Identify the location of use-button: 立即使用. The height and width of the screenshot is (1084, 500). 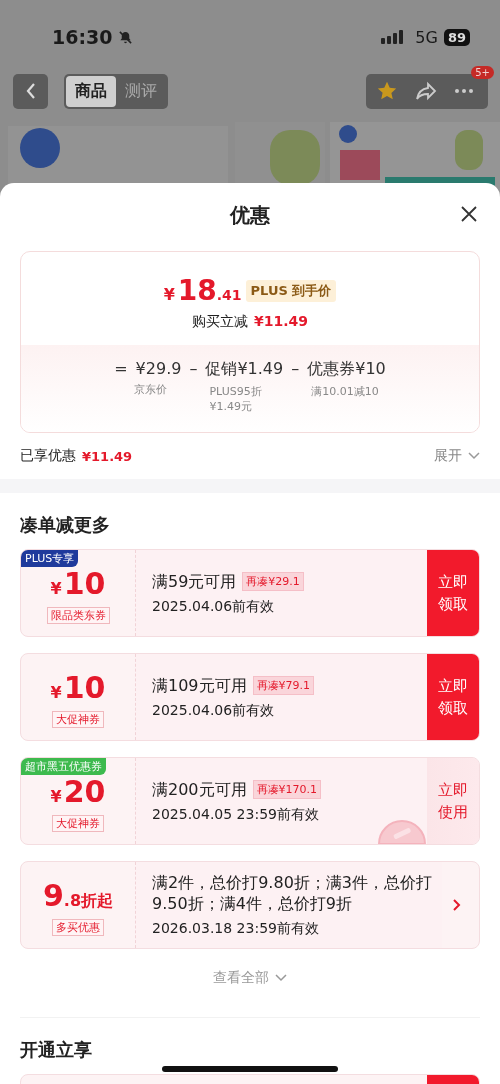
(453, 801).